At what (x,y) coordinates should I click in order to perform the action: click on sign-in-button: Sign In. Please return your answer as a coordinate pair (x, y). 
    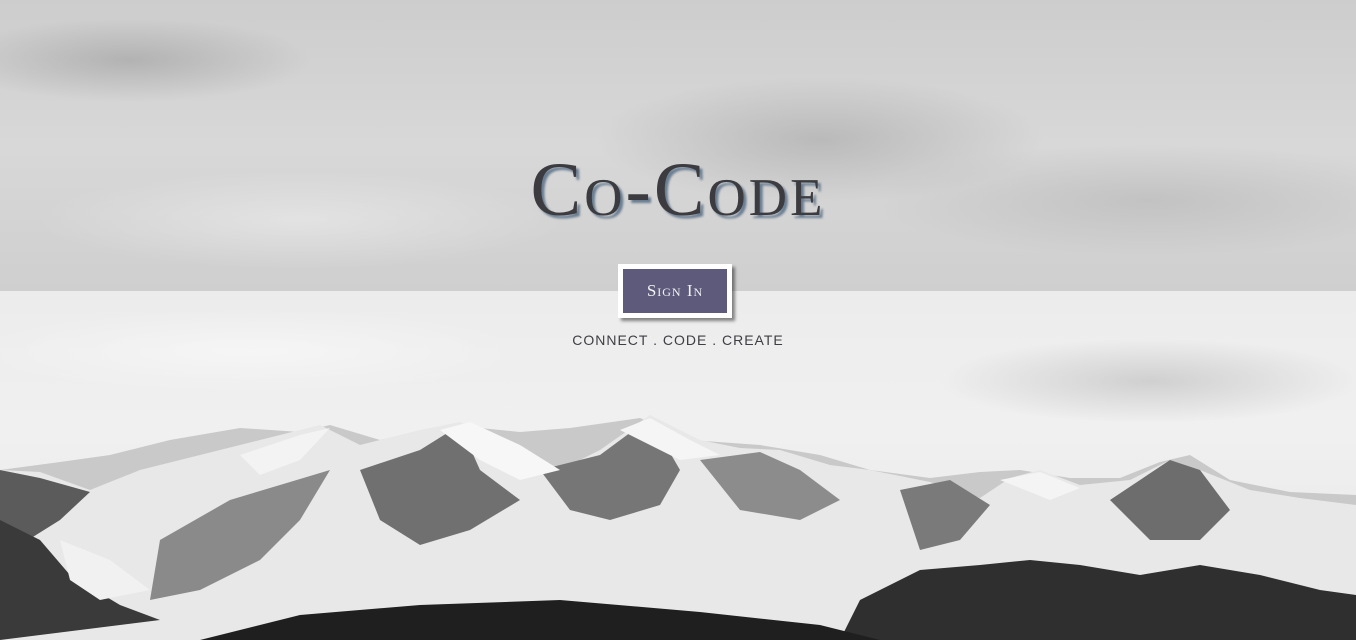
    Looking at the image, I should click on (675, 291).